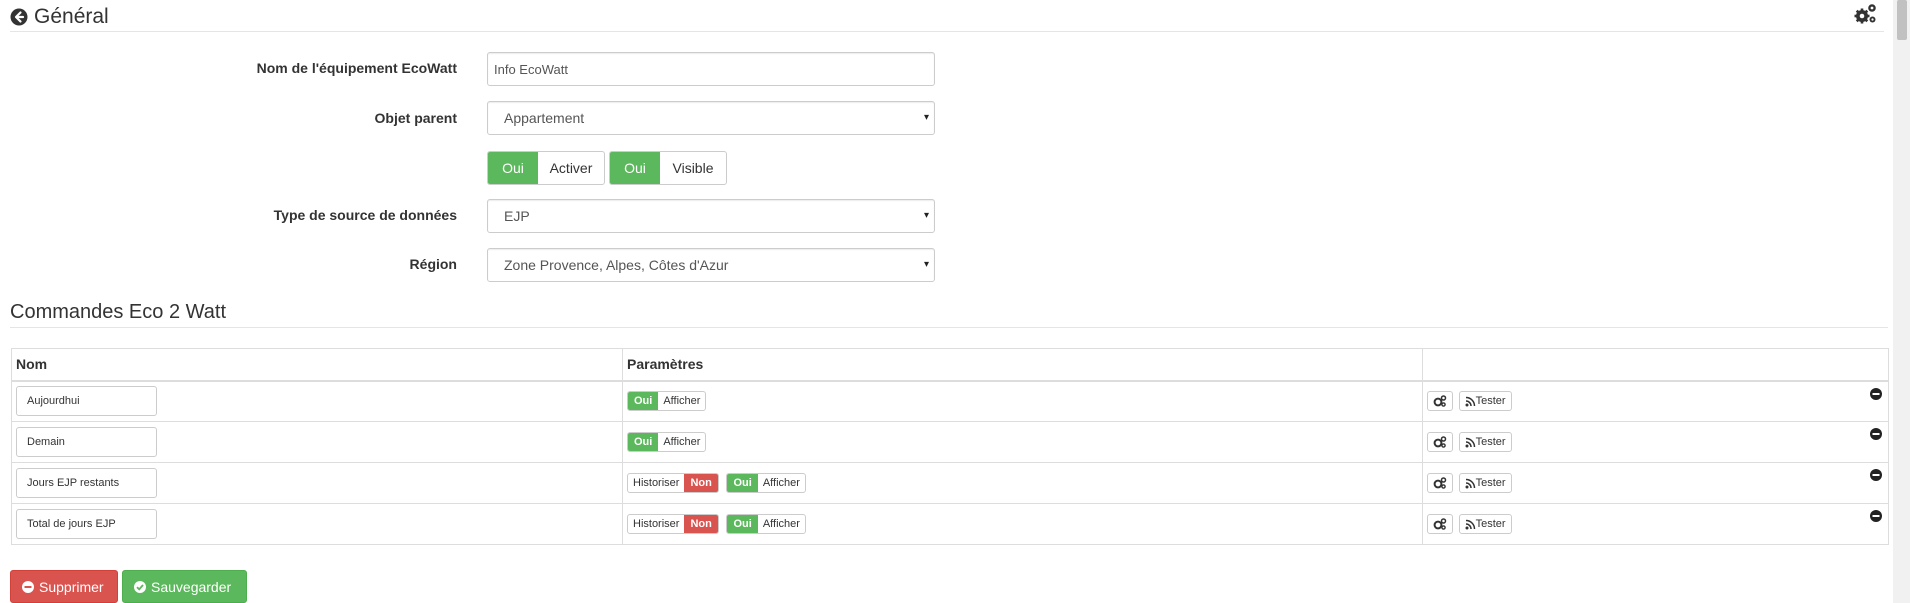  What do you see at coordinates (693, 168) in the screenshot?
I see `visible-label: Visible` at bounding box center [693, 168].